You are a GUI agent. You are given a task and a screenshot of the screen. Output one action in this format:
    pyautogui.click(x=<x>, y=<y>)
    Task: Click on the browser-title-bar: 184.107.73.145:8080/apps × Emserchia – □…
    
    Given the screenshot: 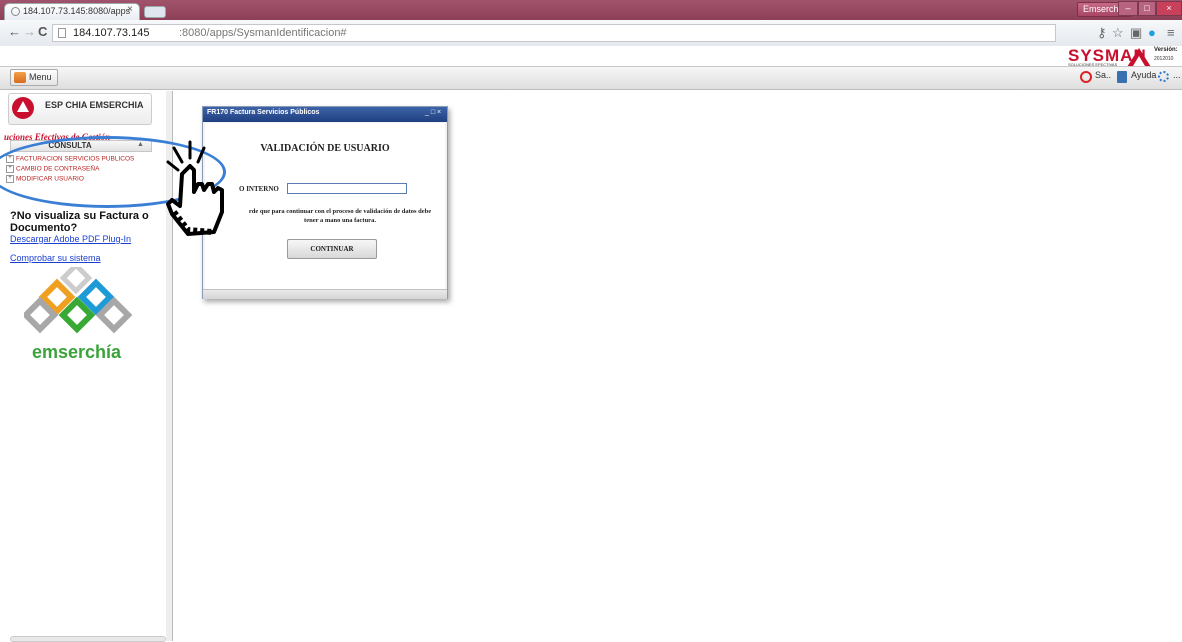 What is the action you would take?
    pyautogui.click(x=591, y=10)
    